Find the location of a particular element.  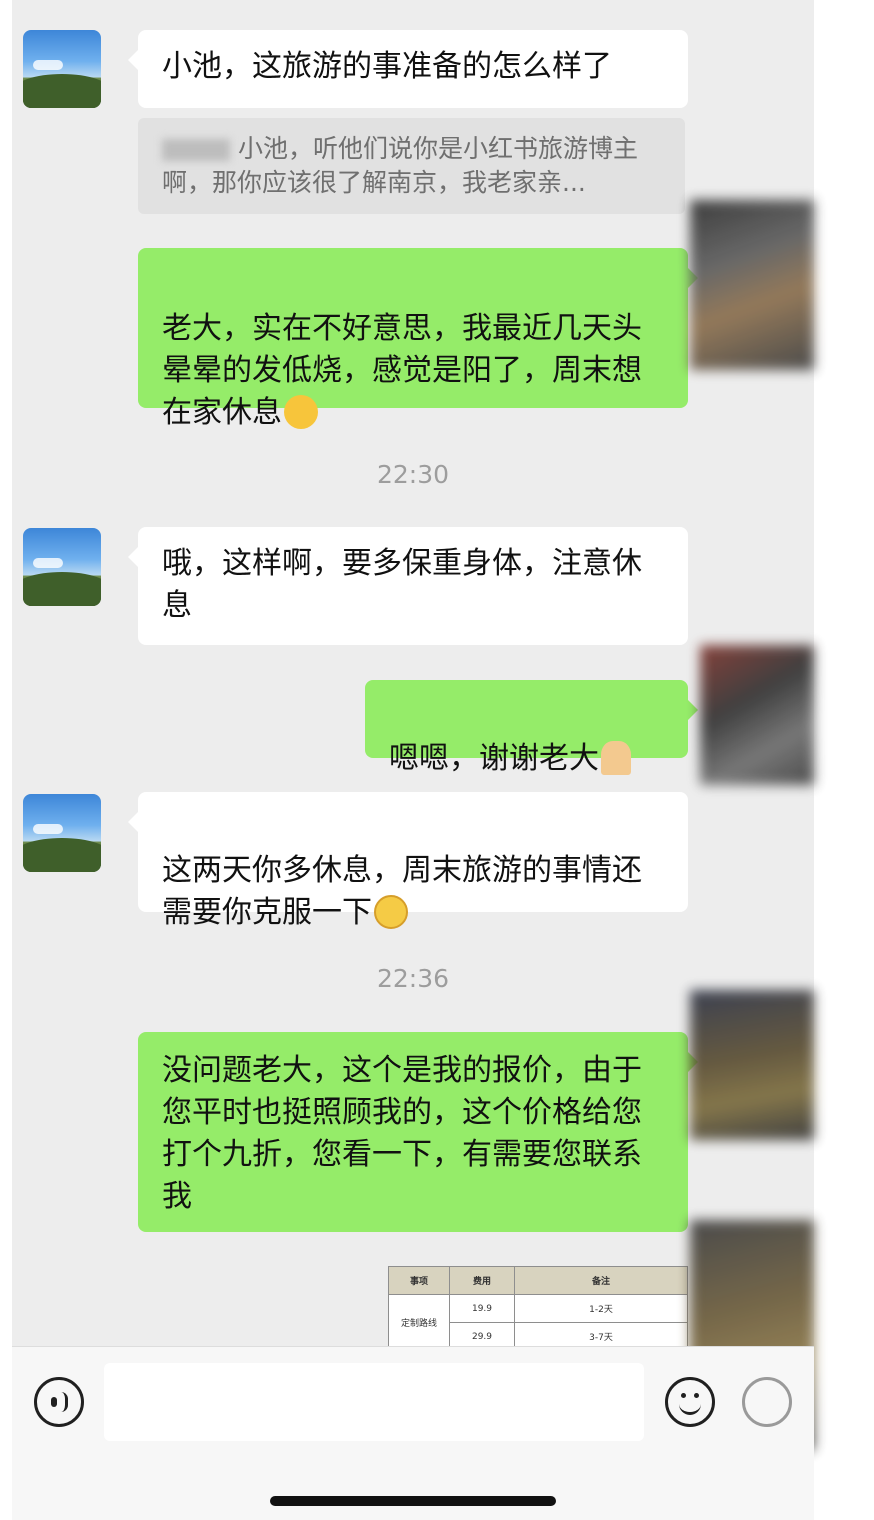

incoming-message: 这两天你多休息，周末旅游的事情还需要你克服一下 is located at coordinates (408, 861).